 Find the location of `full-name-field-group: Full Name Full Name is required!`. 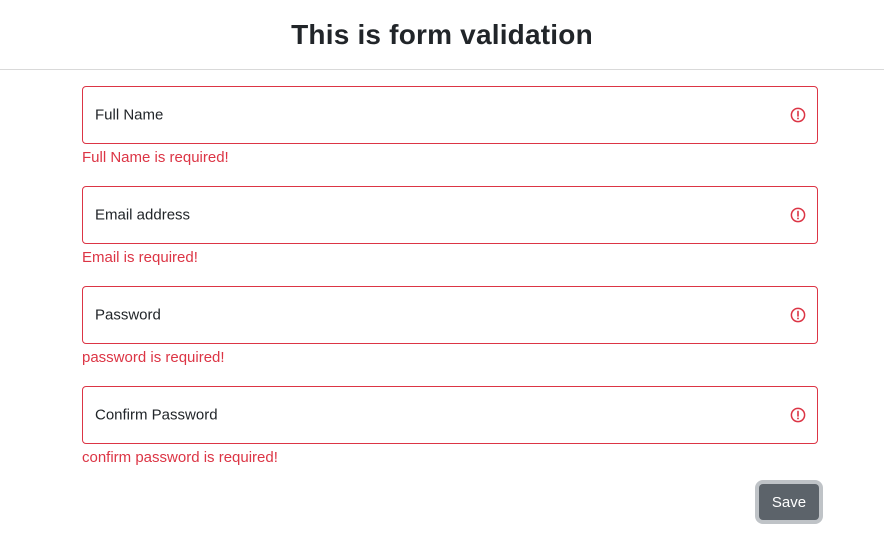

full-name-field-group: Full Name Full Name is required! is located at coordinates (450, 126).